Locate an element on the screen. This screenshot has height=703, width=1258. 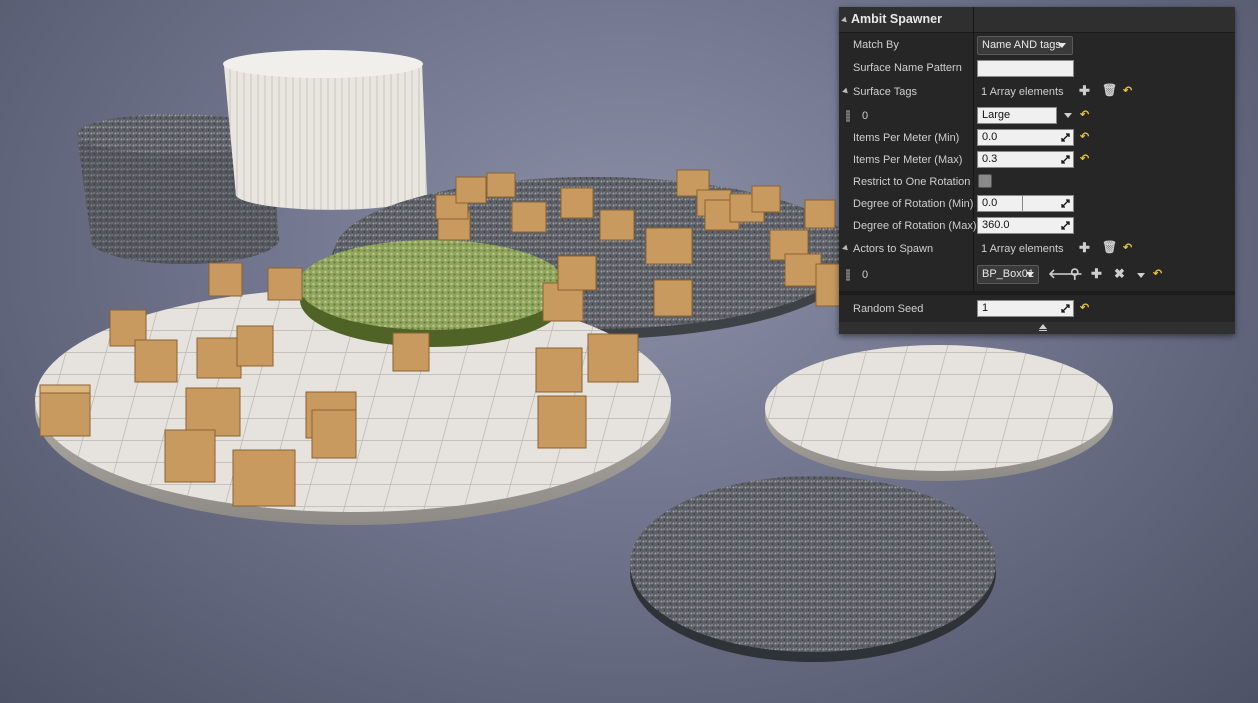
panel-title: Ambit Spawner is located at coordinates (896, 19).